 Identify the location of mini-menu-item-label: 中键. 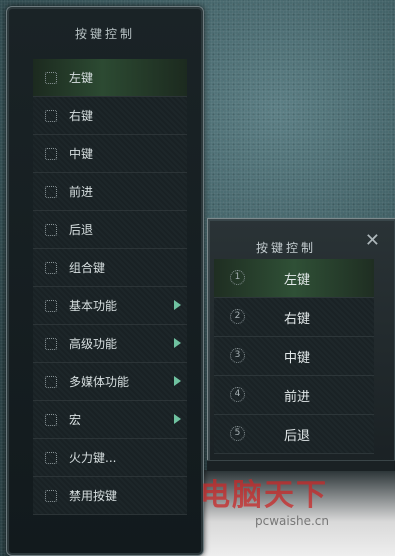
(297, 358).